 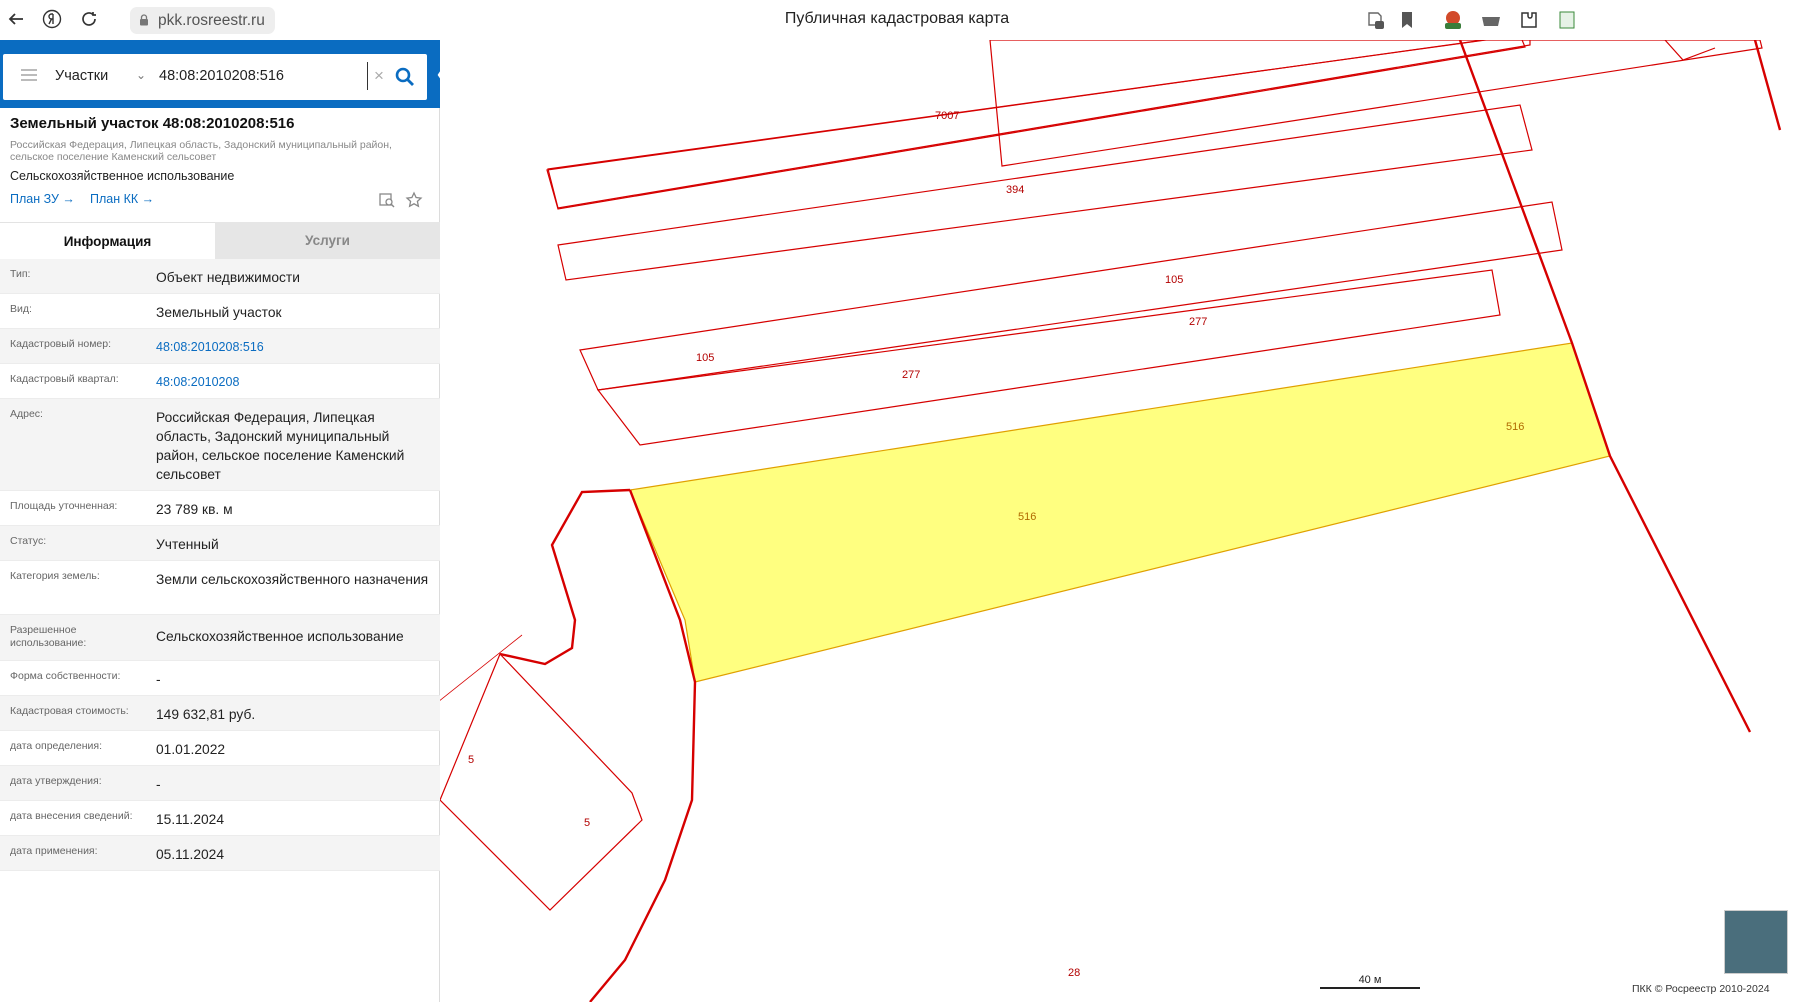 What do you see at coordinates (481, 667) in the screenshot?
I see `parcel-5-edge` at bounding box center [481, 667].